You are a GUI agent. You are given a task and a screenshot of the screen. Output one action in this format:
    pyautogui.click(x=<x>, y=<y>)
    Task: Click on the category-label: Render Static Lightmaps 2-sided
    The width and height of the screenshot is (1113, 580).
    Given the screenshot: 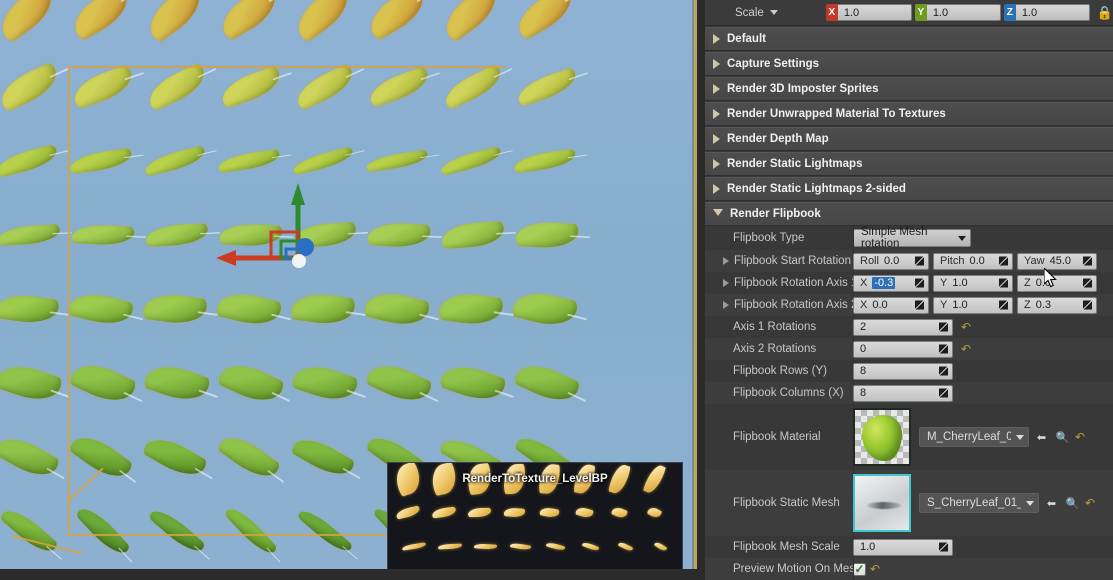 What is the action you would take?
    pyautogui.click(x=816, y=189)
    